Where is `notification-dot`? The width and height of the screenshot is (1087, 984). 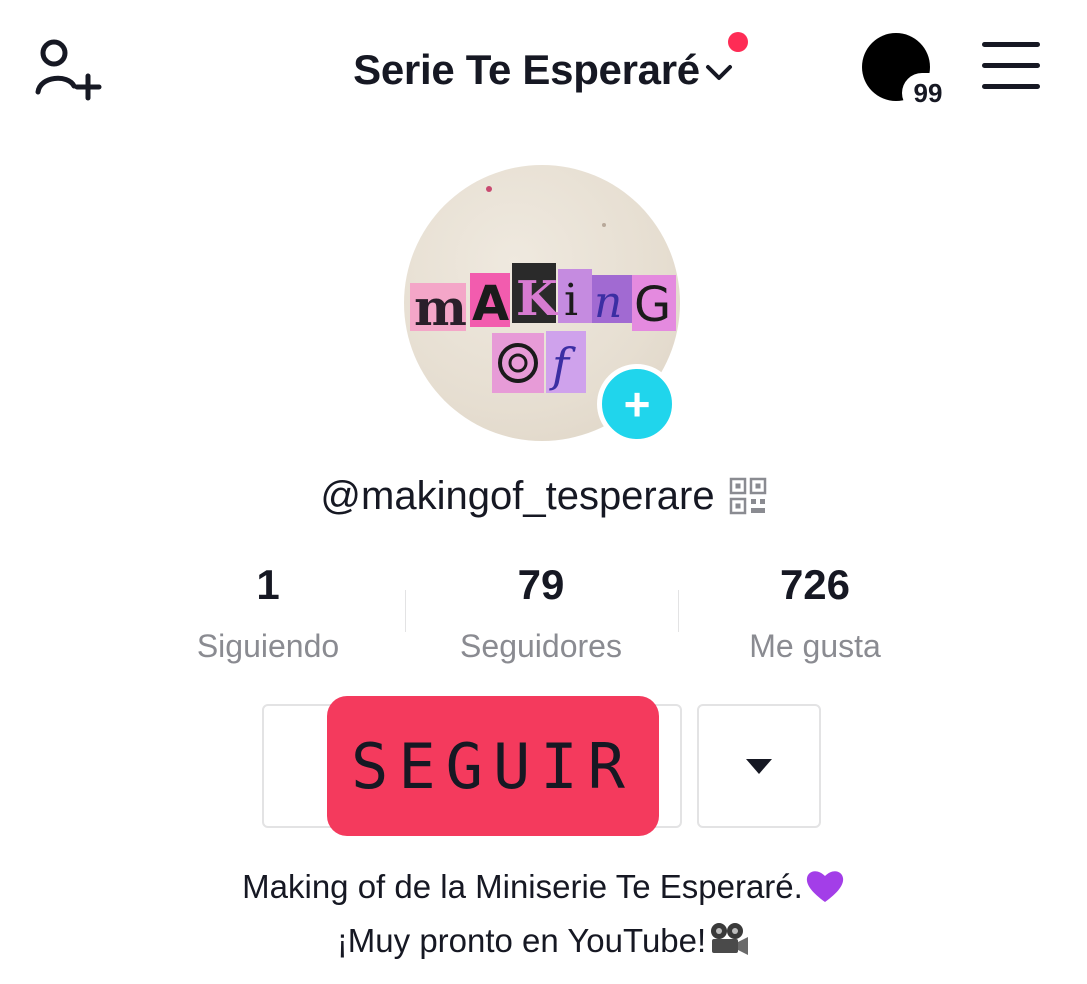
notification-dot is located at coordinates (737, 42).